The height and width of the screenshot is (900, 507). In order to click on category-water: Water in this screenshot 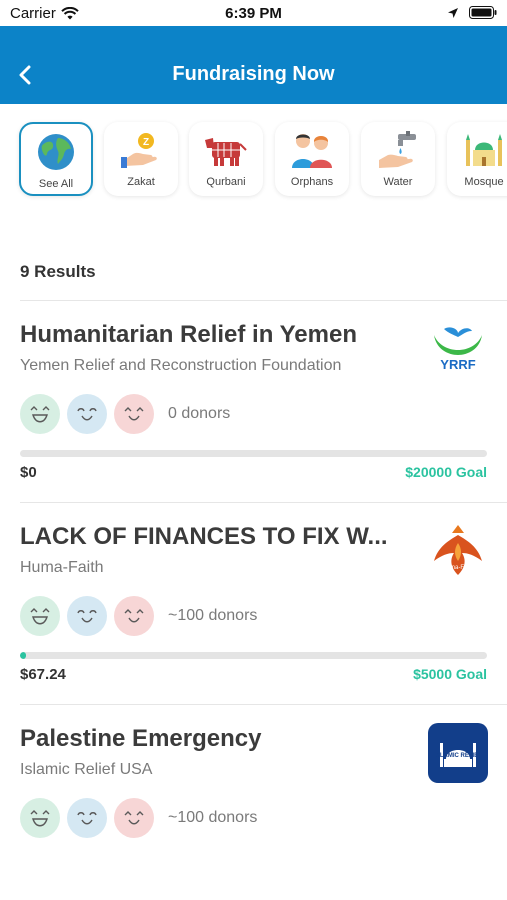, I will do `click(398, 159)`.